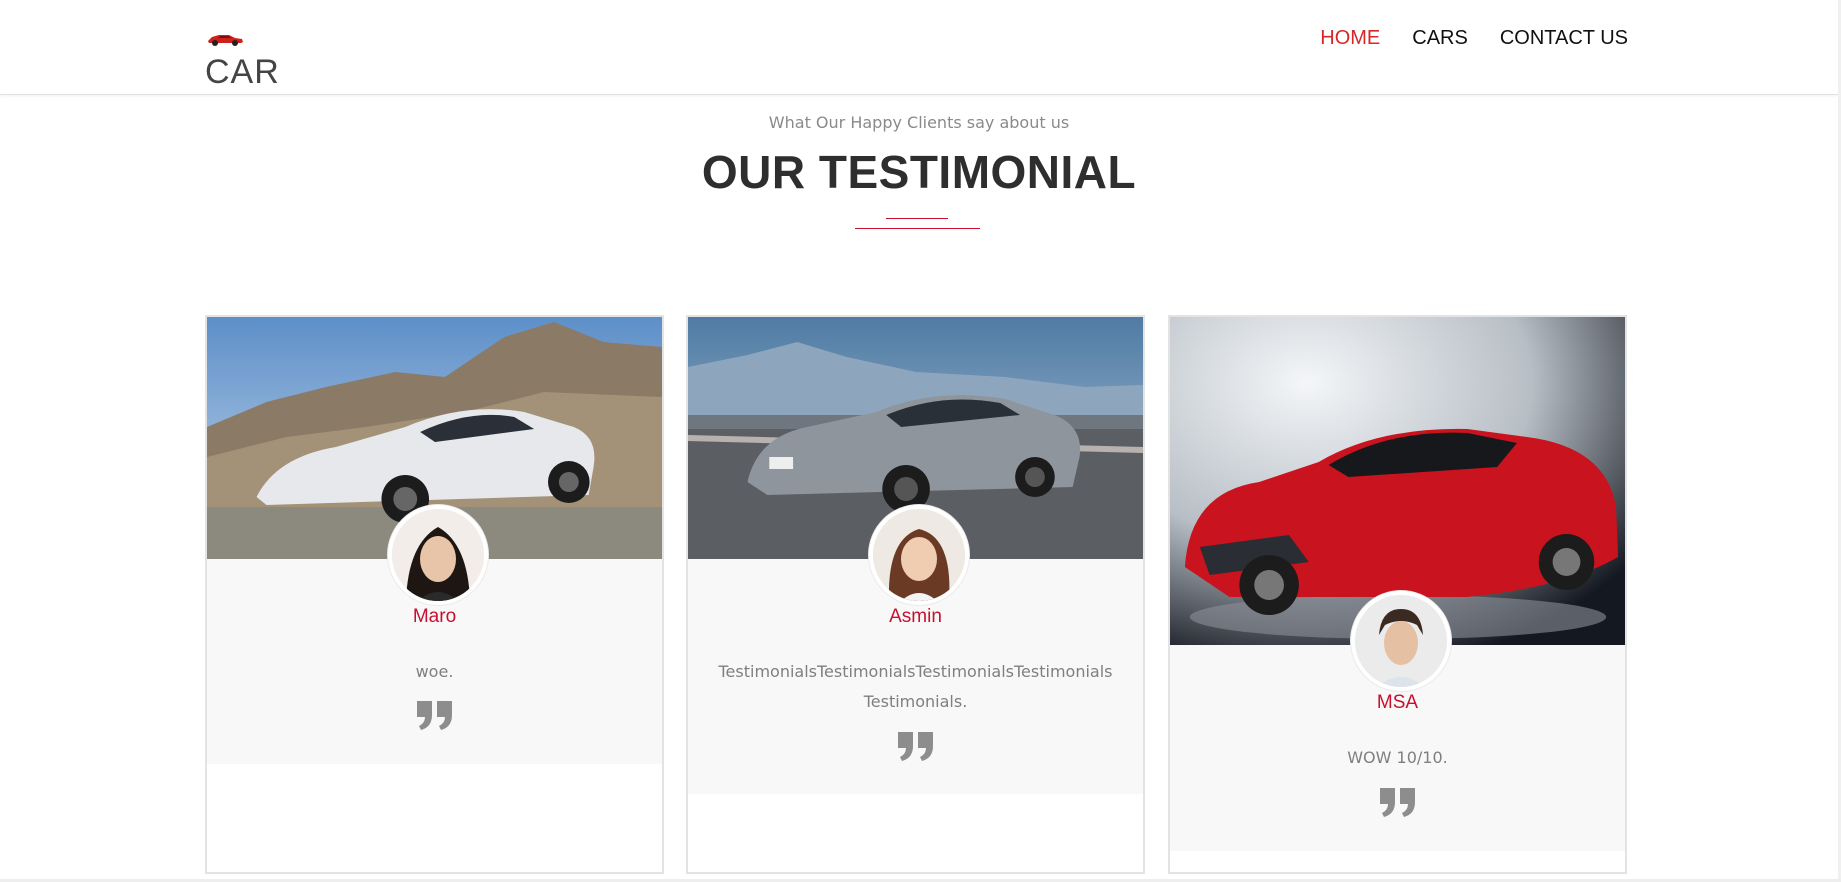 This screenshot has height=882, width=1841. I want to click on site-header: CAR HOME CARS CONTACT US, so click(919, 47).